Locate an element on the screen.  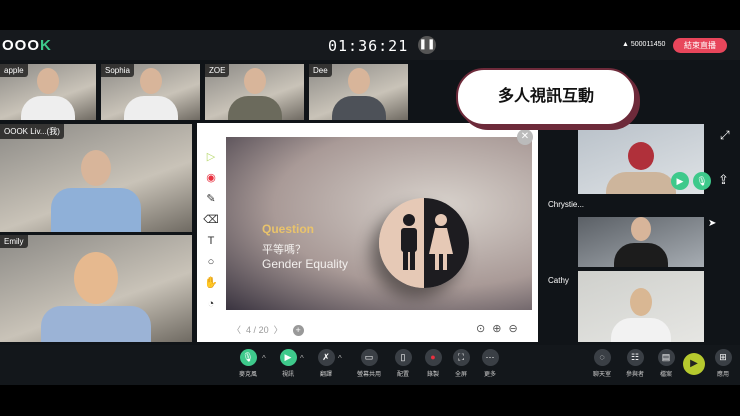
fullscreen-icon: ⛶ is located at coordinates (461, 357).